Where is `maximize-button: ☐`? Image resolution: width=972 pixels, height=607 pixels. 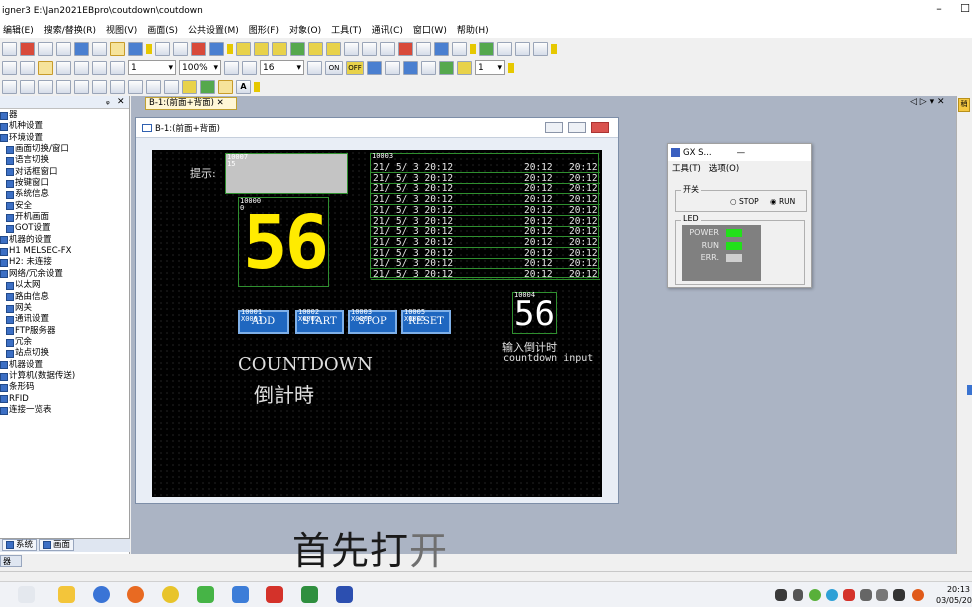
maximize-button: ☐ is located at coordinates (963, 8).